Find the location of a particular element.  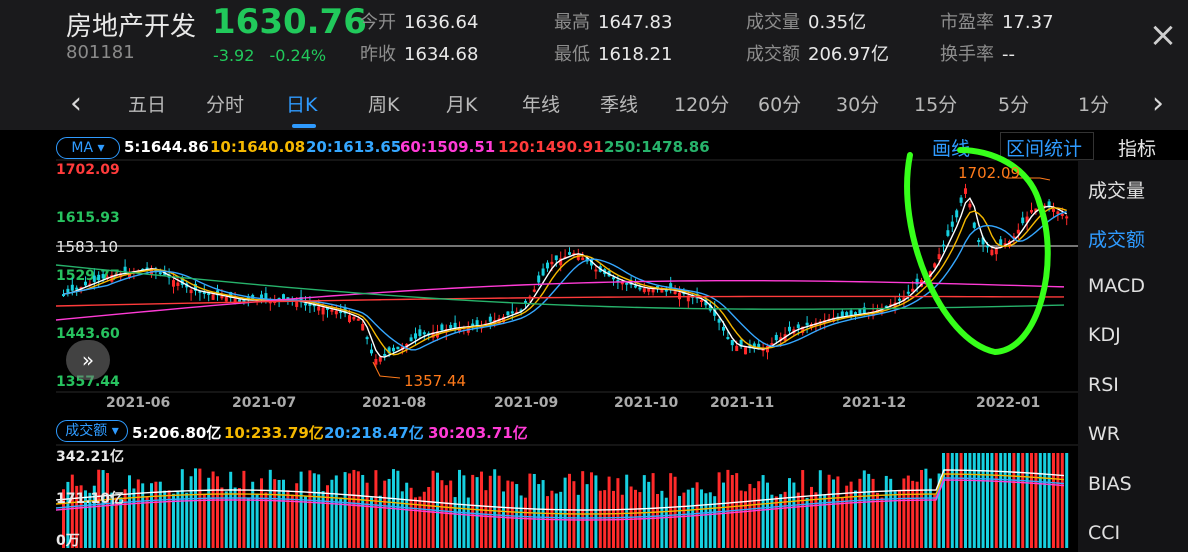

volume-axis-zero: 0万 is located at coordinates (68, 541).